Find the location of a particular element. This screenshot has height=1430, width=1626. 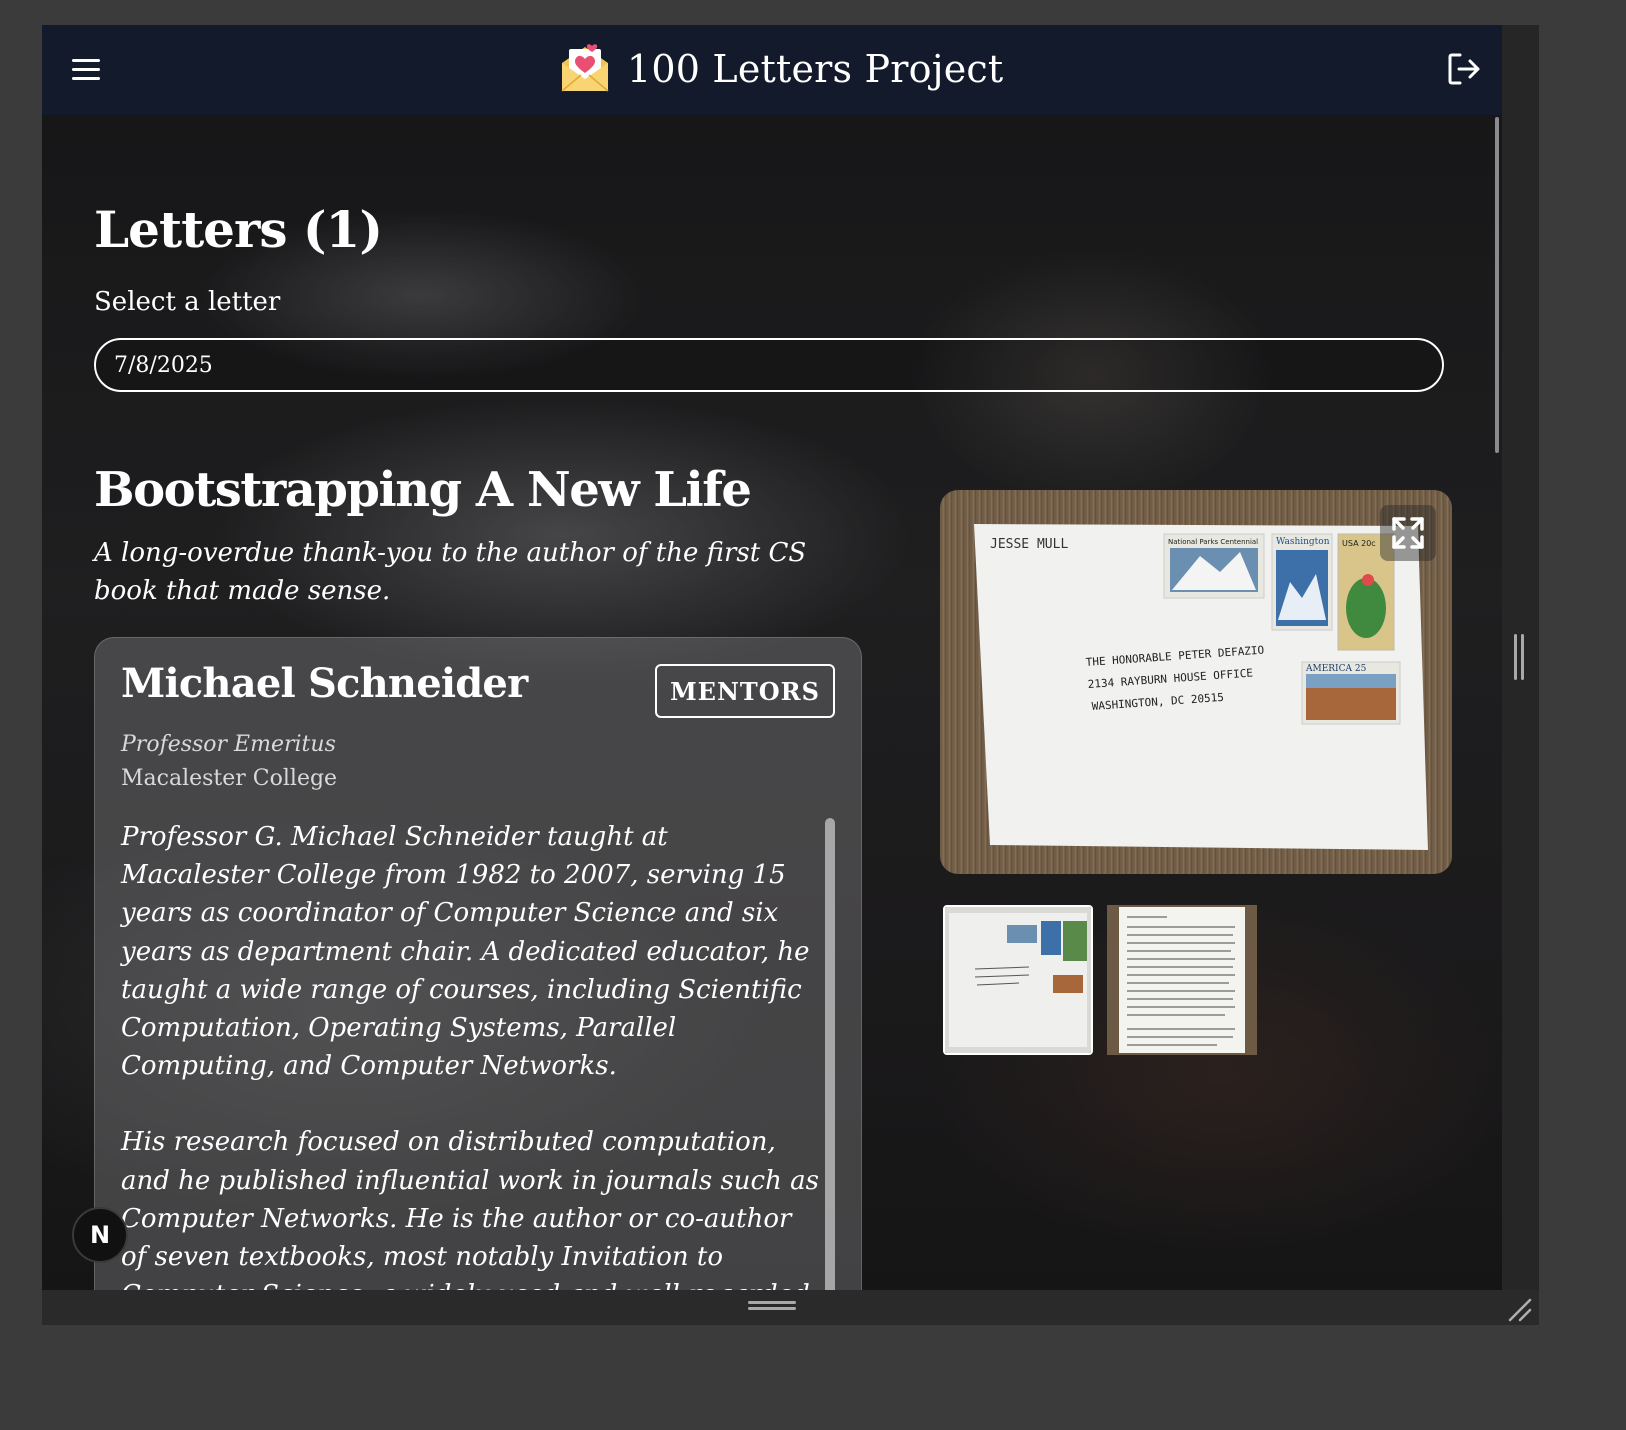

stamp-label: Washington is located at coordinates (1303, 542).